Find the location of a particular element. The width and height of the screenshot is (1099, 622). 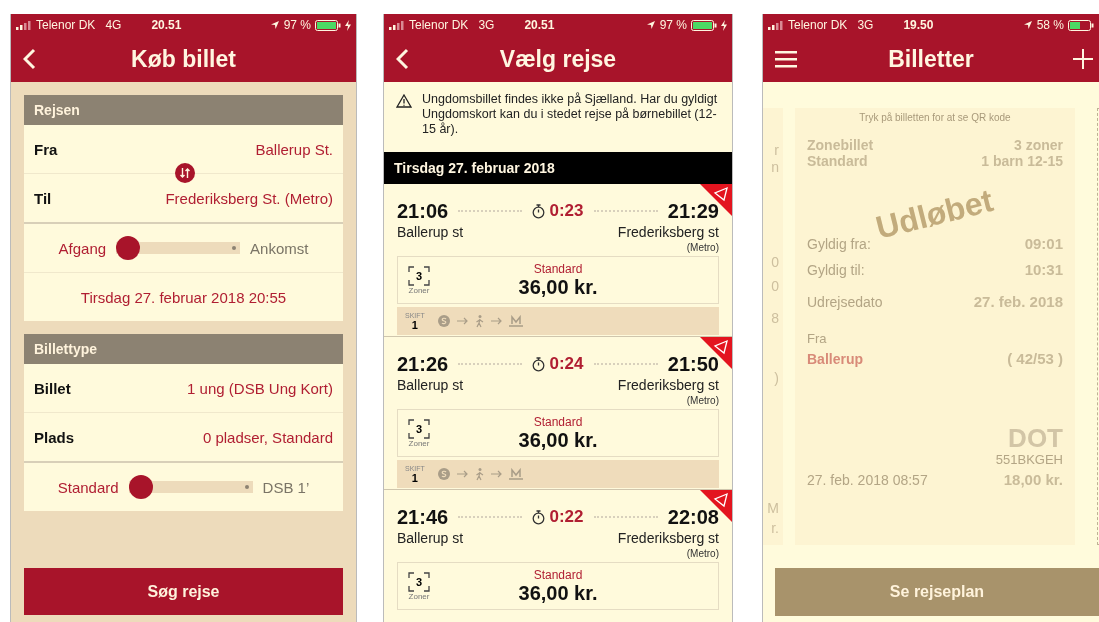

valid-from-label: Gyldig fra: is located at coordinates (839, 244).